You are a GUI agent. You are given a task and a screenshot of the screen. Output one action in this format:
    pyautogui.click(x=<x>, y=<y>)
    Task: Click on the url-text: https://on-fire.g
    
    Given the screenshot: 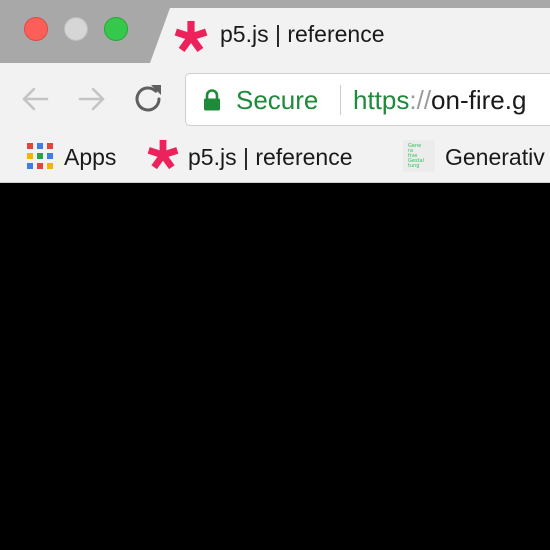 What is the action you would take?
    pyautogui.click(x=439, y=100)
    